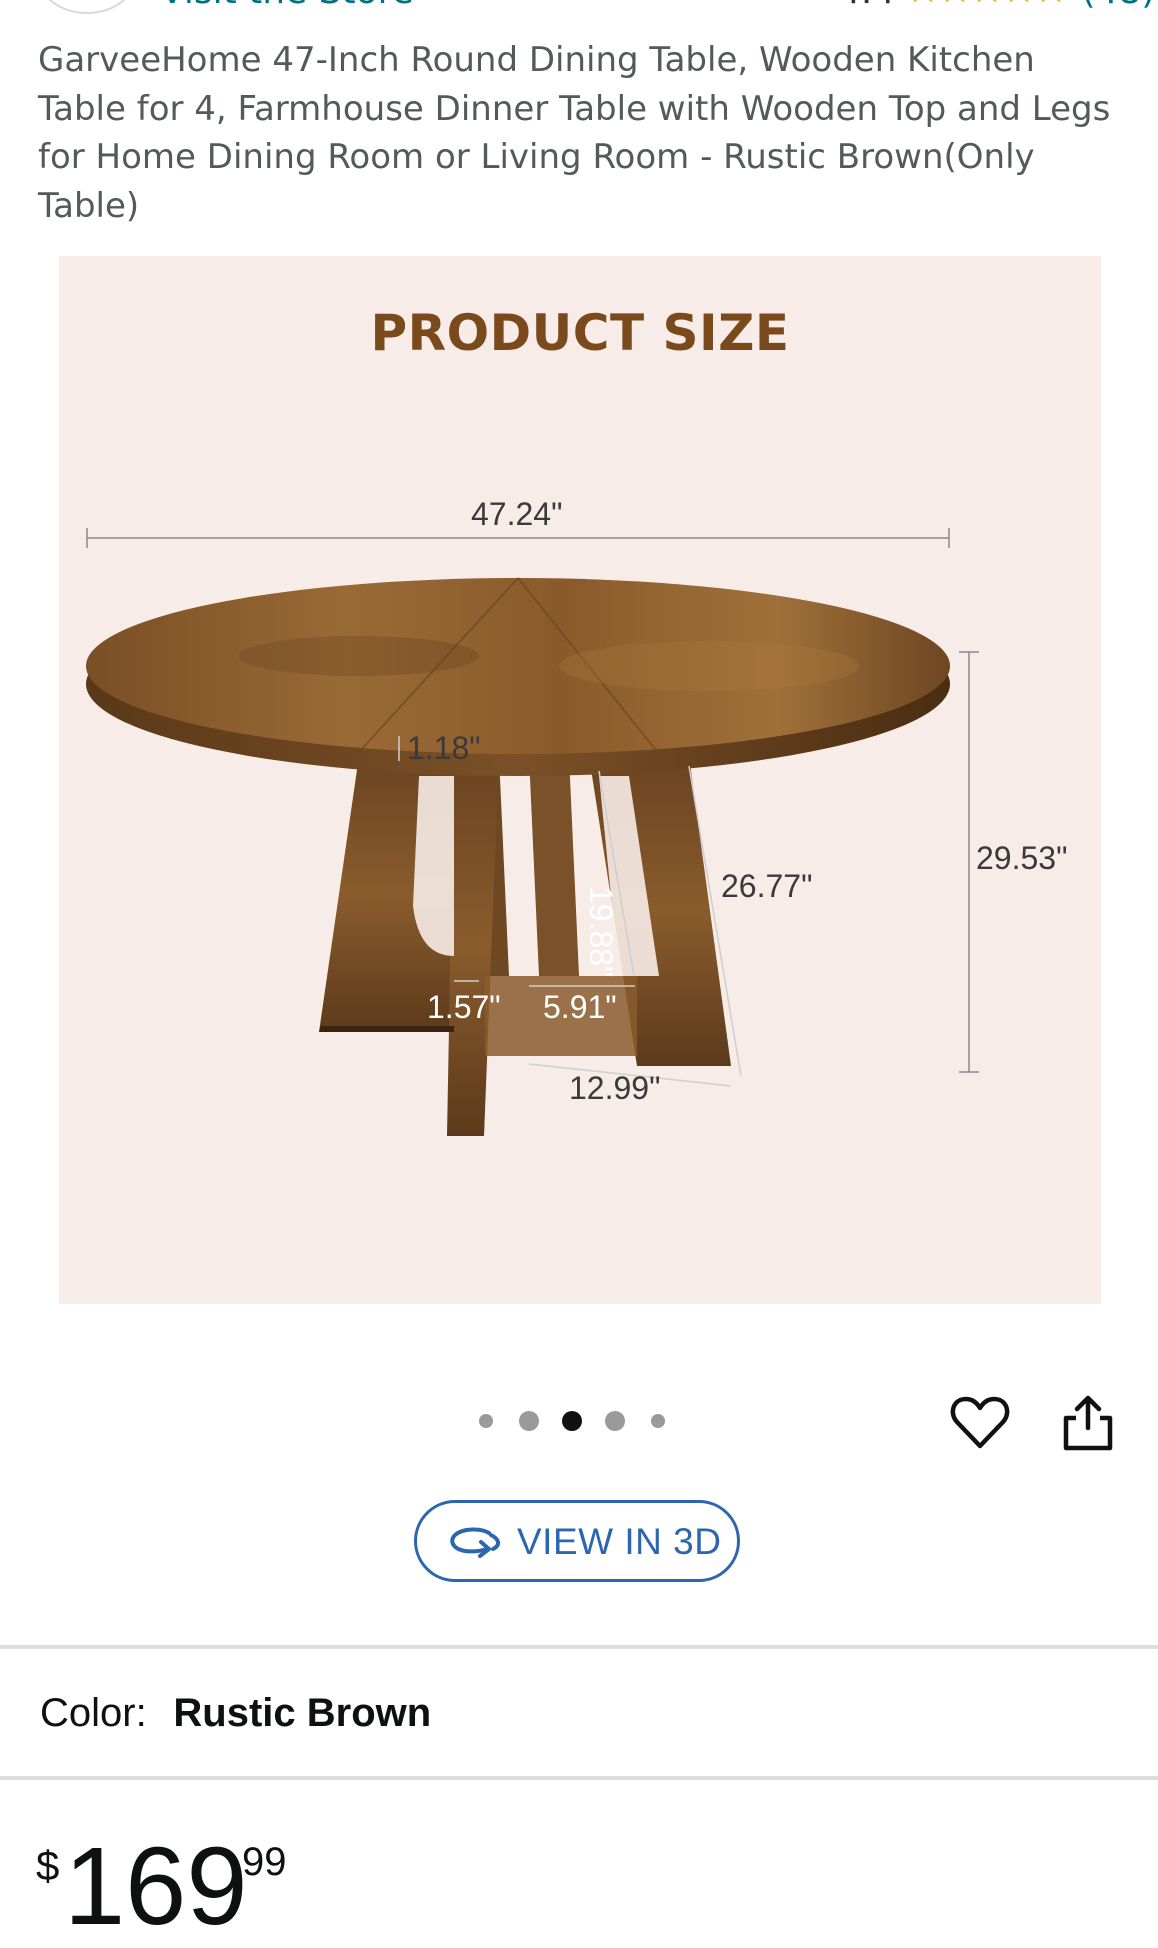 Image resolution: width=1158 pixels, height=1948 pixels. What do you see at coordinates (601, 932) in the screenshot?
I see `dim-leg-inner: 19.88"` at bounding box center [601, 932].